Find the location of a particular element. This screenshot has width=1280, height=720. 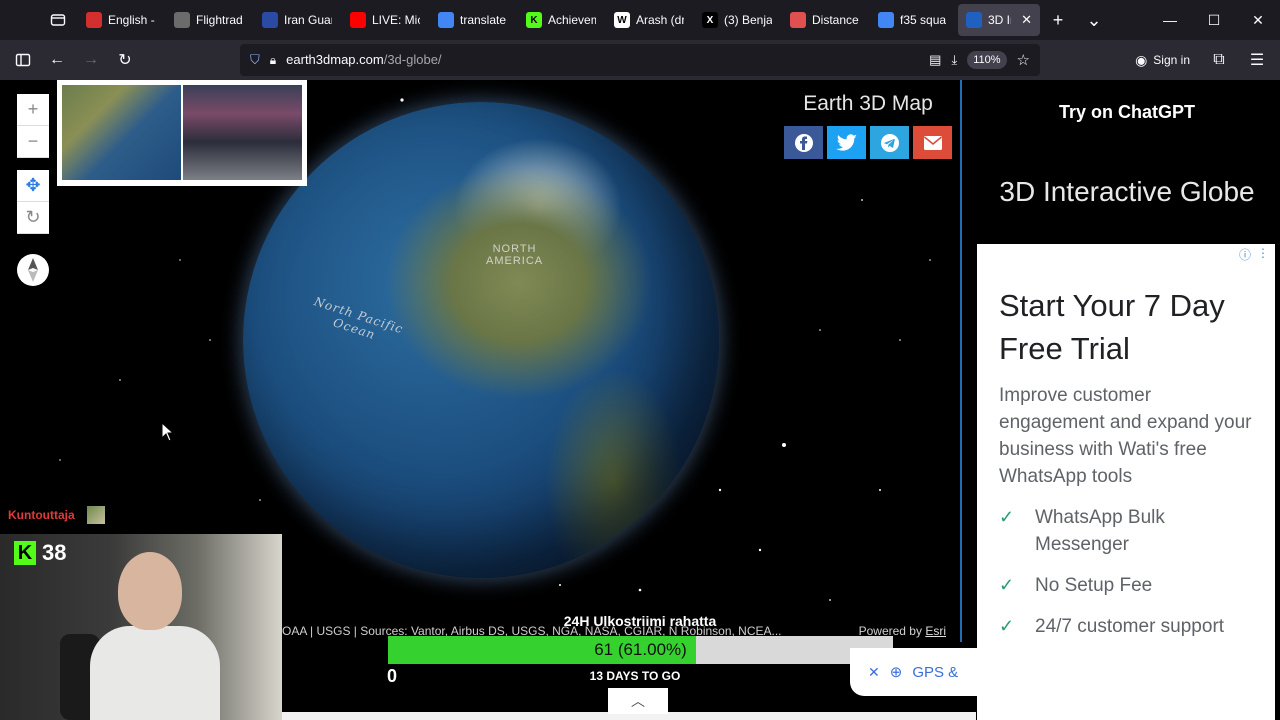

extensions-icon: ⧉ is located at coordinates (1219, 60).